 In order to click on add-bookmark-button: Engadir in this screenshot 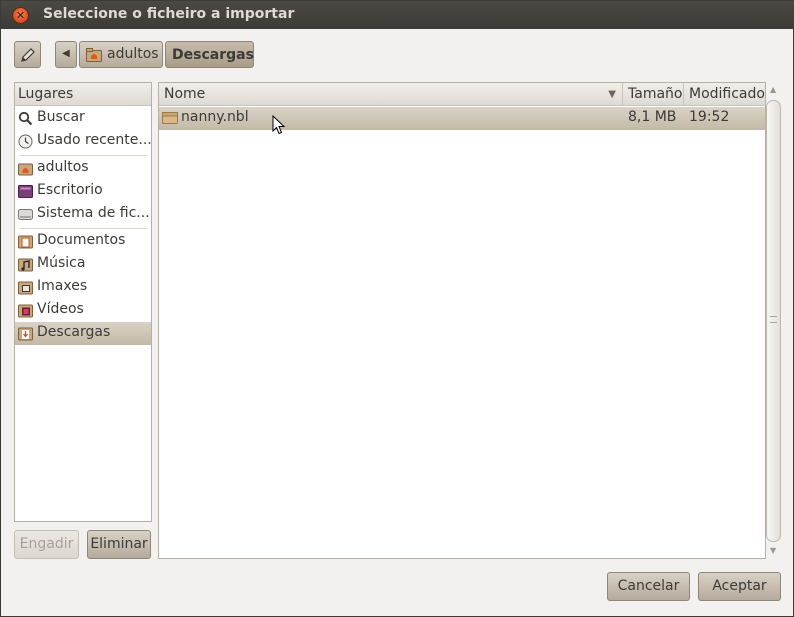, I will do `click(46, 544)`.